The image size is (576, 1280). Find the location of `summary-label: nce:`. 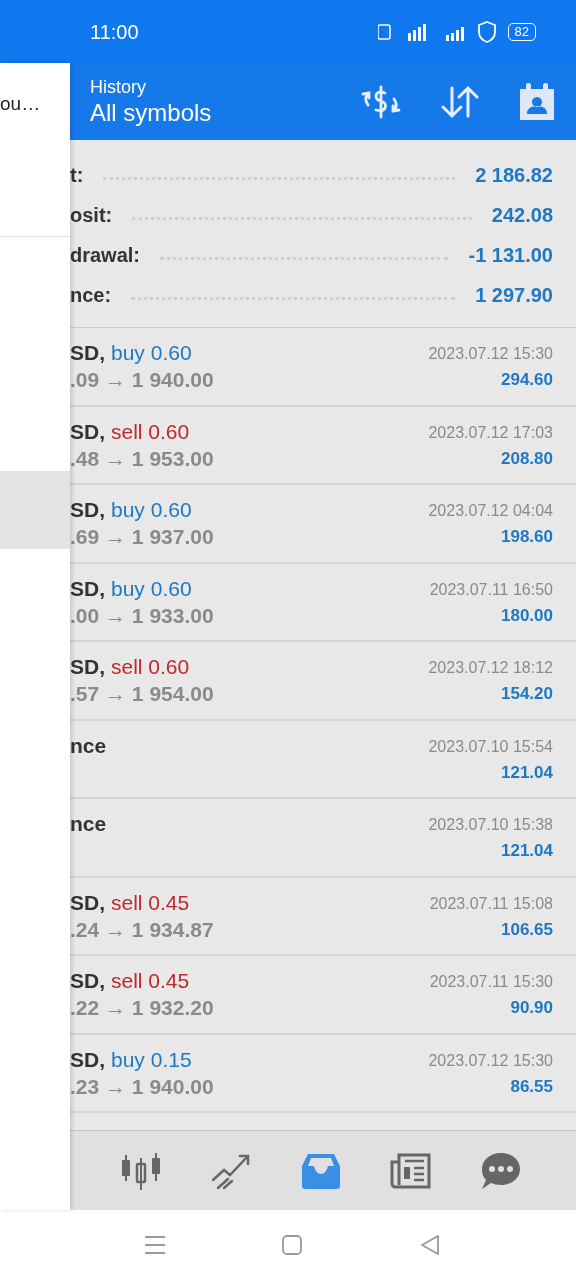

summary-label: nce: is located at coordinates (91, 295).